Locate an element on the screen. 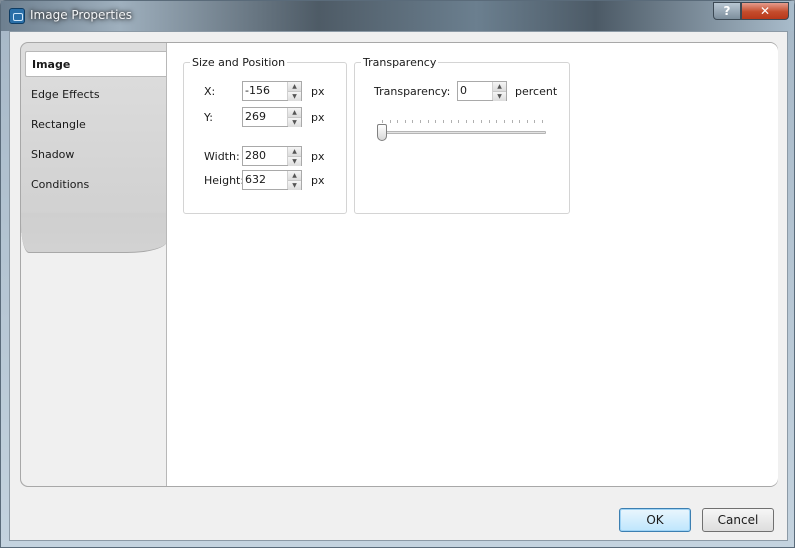  x-up-arrow-icon: ▲ is located at coordinates (294, 87).